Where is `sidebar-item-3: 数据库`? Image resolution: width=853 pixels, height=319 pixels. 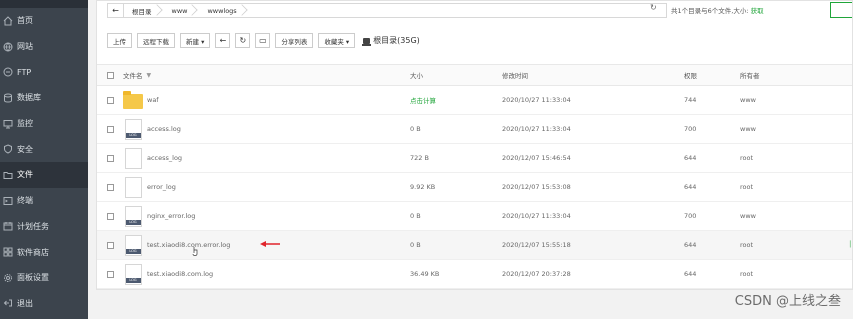
sidebar-item-3: 数据库 is located at coordinates (44, 98).